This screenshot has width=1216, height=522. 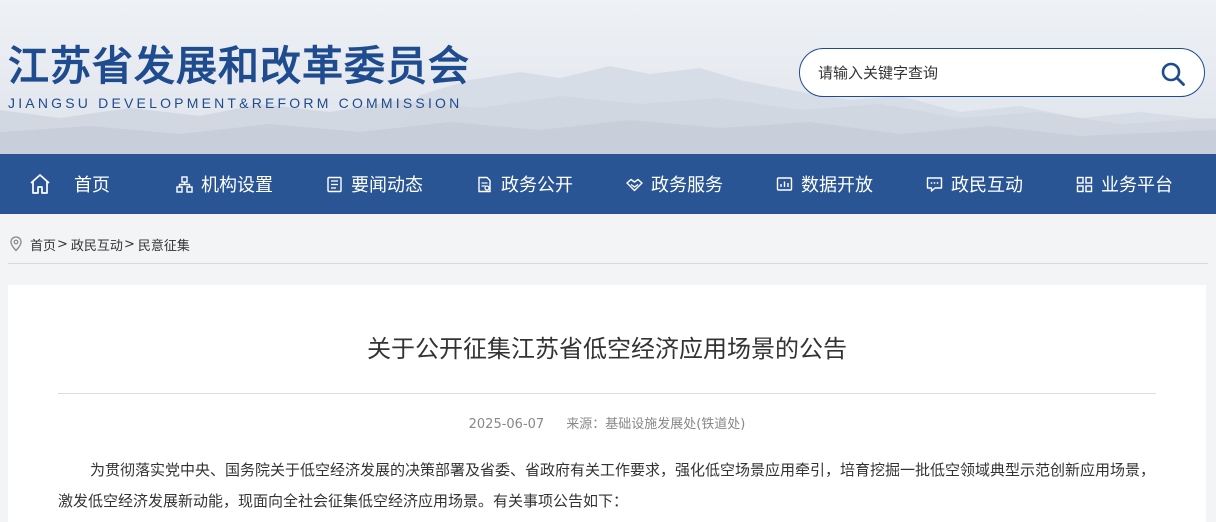 I want to click on breadcrumb: 首页 > 政民互动 > 民意征集, so click(x=99, y=244).